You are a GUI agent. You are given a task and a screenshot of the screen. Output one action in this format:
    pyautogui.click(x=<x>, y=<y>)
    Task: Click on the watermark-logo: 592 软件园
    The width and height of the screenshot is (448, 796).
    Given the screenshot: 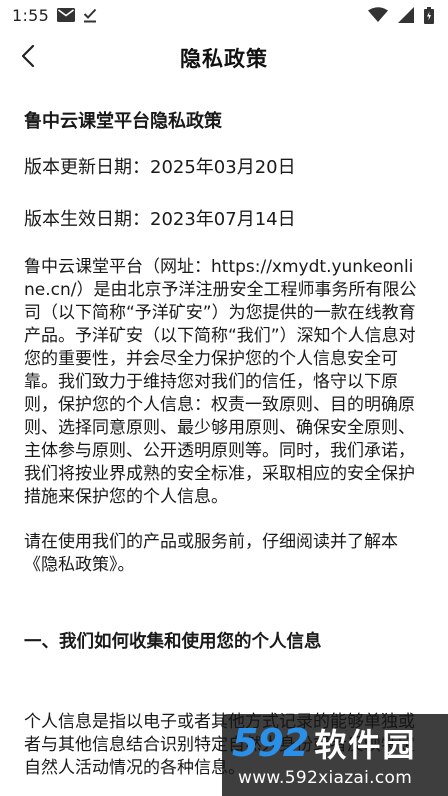 What is the action you would take?
    pyautogui.click(x=324, y=743)
    